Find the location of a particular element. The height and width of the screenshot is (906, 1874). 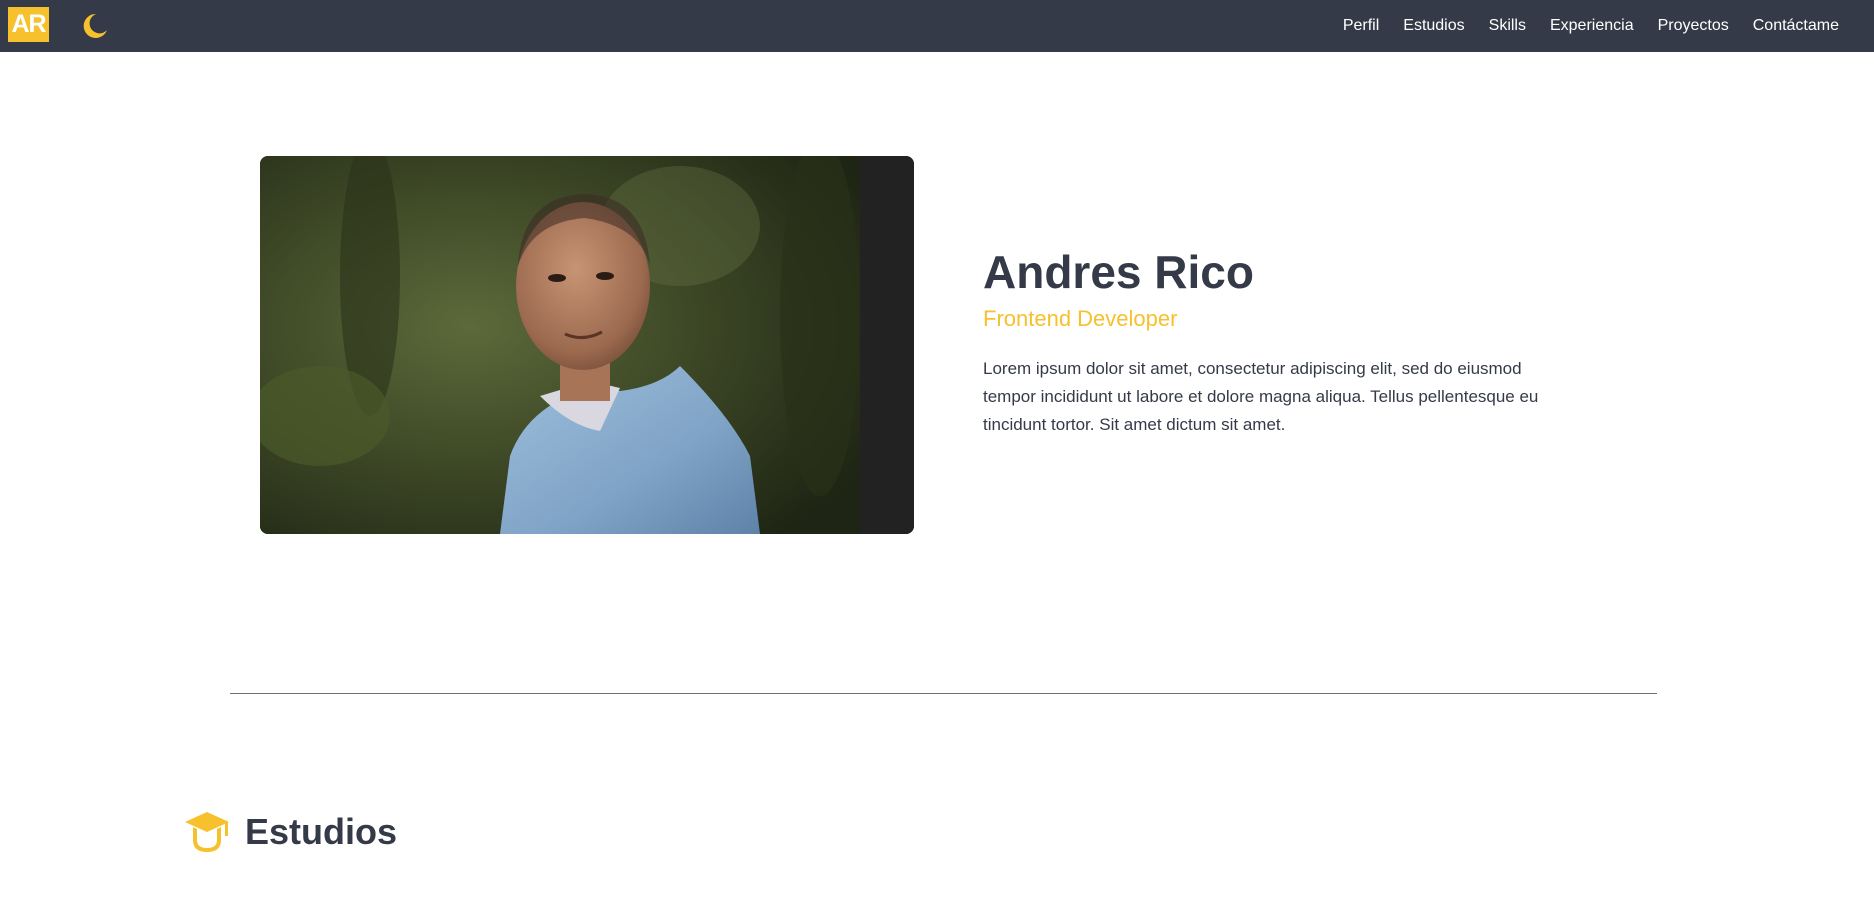

studies-section-header: Estudios is located at coordinates (290, 832).